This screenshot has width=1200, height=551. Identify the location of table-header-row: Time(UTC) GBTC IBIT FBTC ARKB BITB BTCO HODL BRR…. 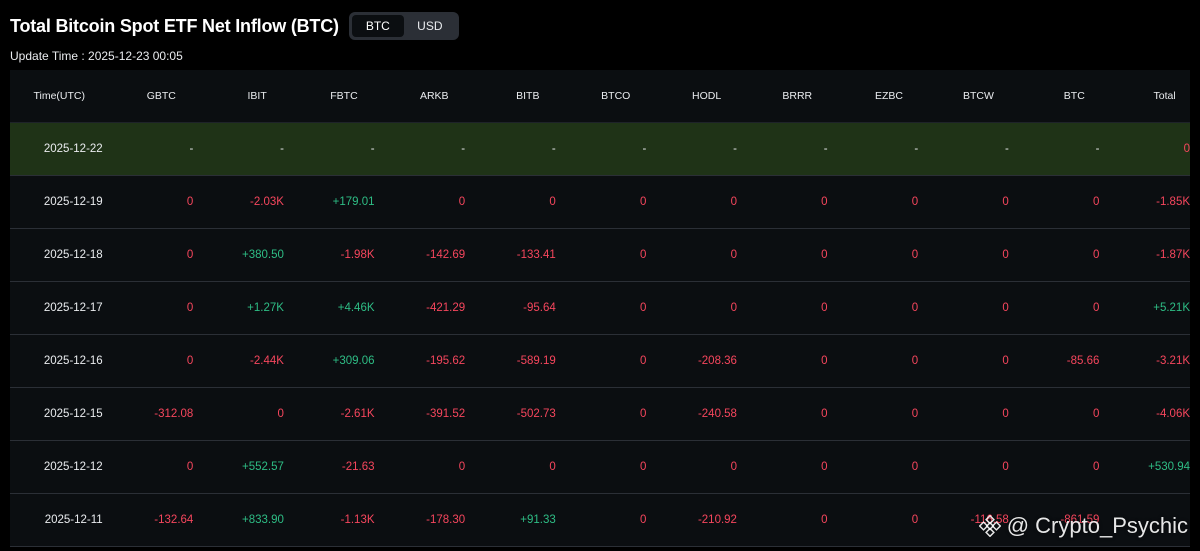
(600, 96).